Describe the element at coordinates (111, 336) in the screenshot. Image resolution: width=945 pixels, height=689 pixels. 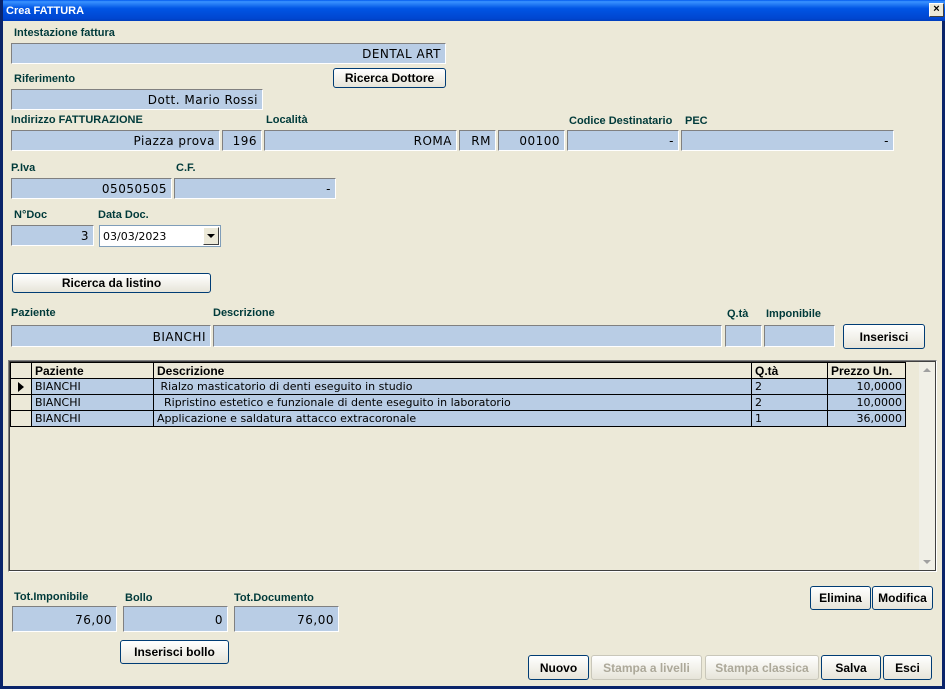
I see `paziente-field: BIANCHI` at that location.